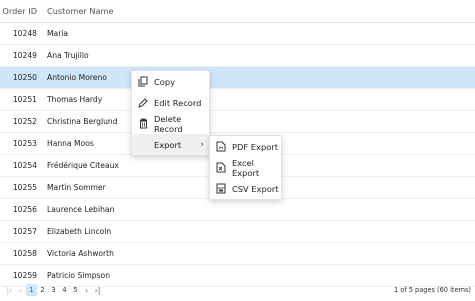 Image resolution: width=475 pixels, height=301 pixels. I want to click on menu-item-label: Delete Record, so click(168, 123).